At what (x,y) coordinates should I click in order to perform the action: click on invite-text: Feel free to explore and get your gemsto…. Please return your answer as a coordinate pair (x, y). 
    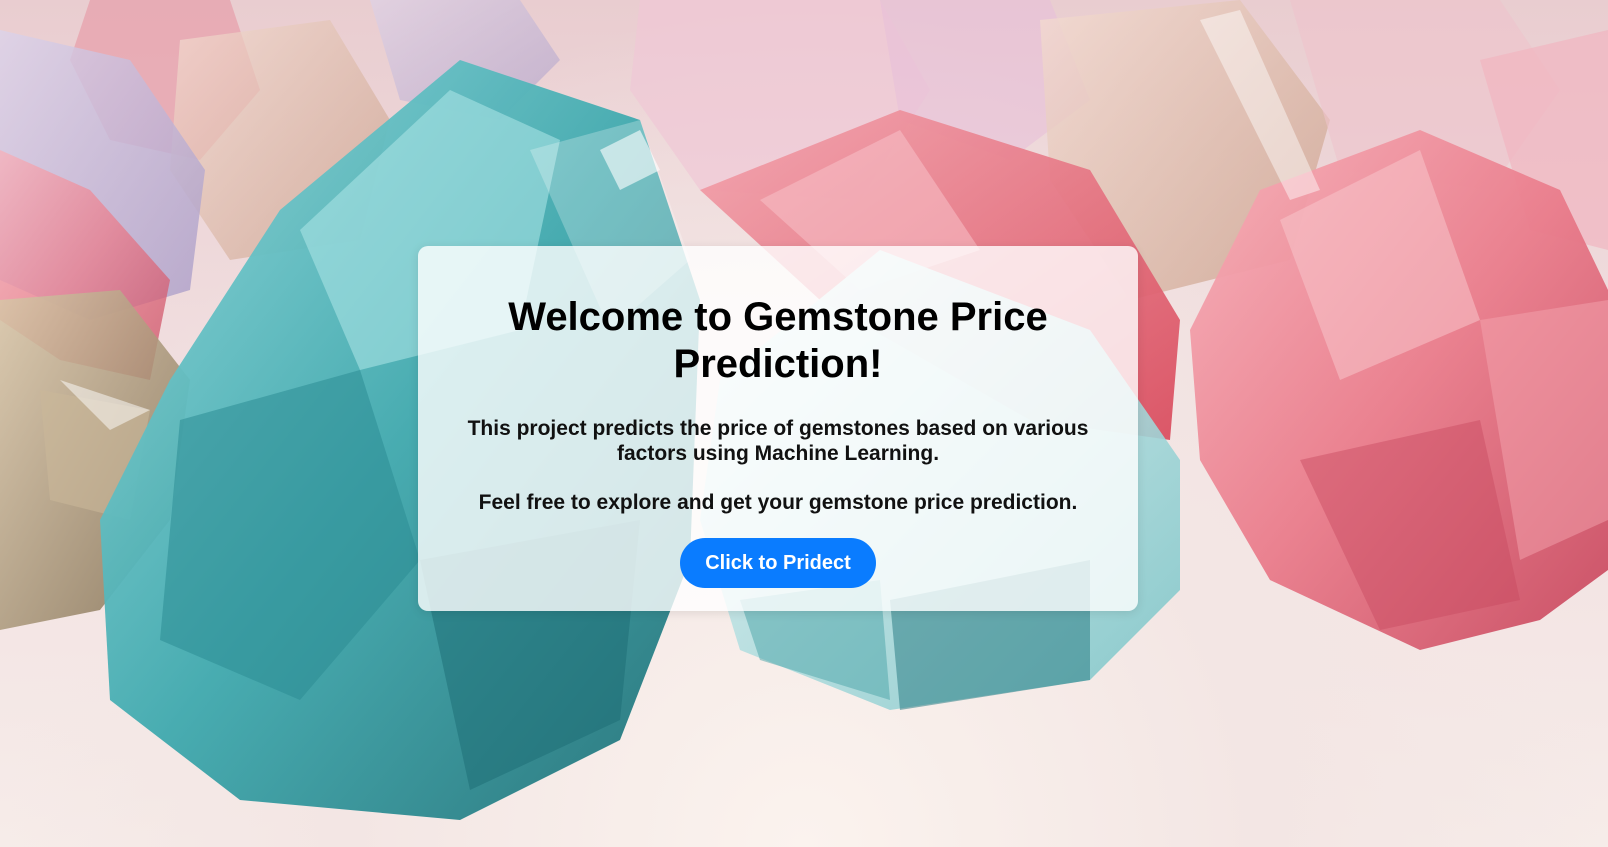
    Looking at the image, I should click on (778, 502).